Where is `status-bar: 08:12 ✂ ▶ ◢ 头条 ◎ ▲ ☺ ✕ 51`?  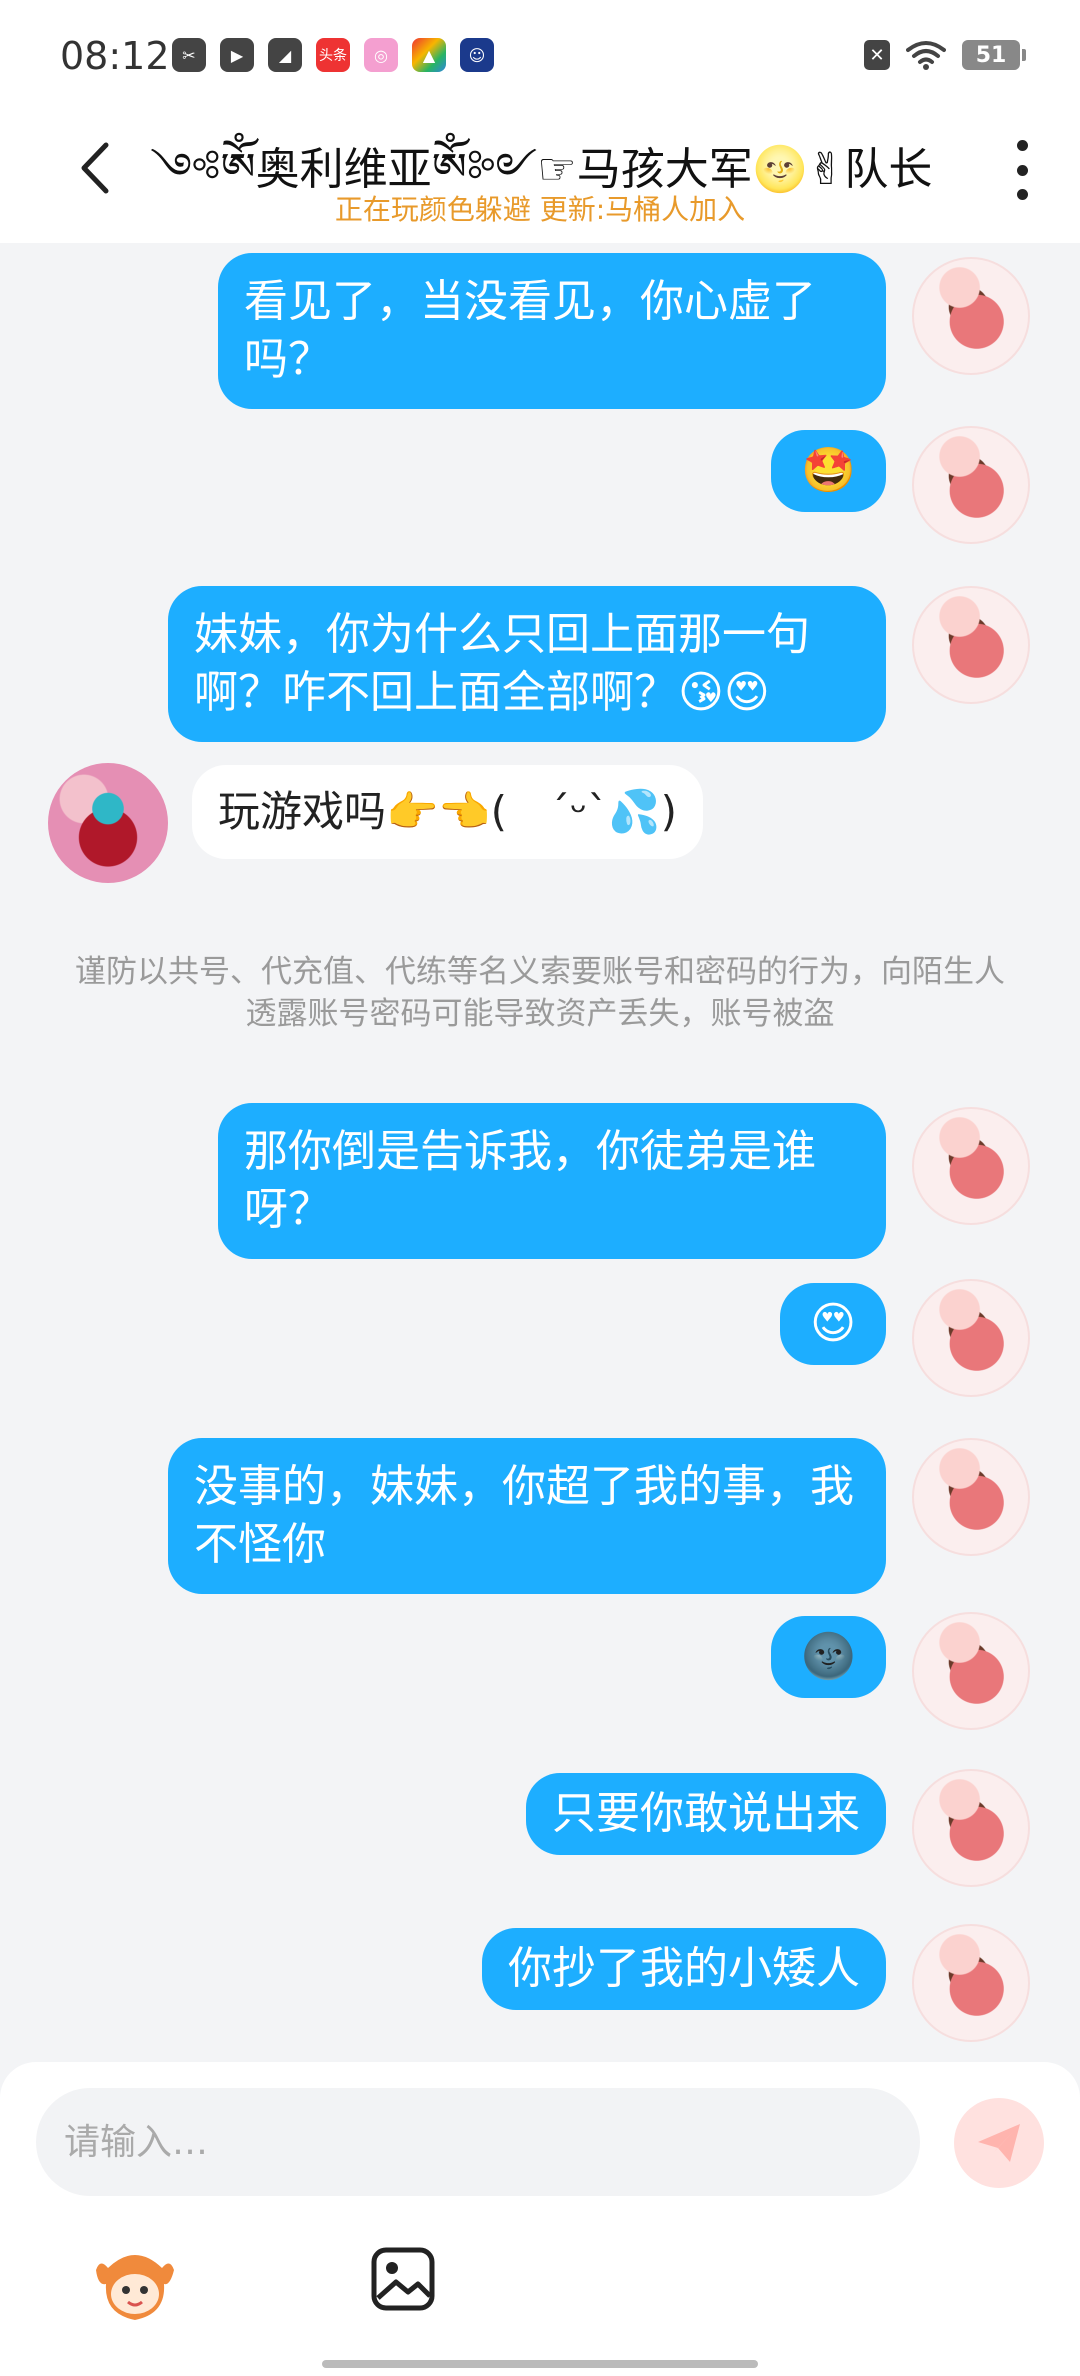 status-bar: 08:12 ✂ ▶ ◢ 头条 ◎ ▲ ☺ ✕ 51 is located at coordinates (540, 55).